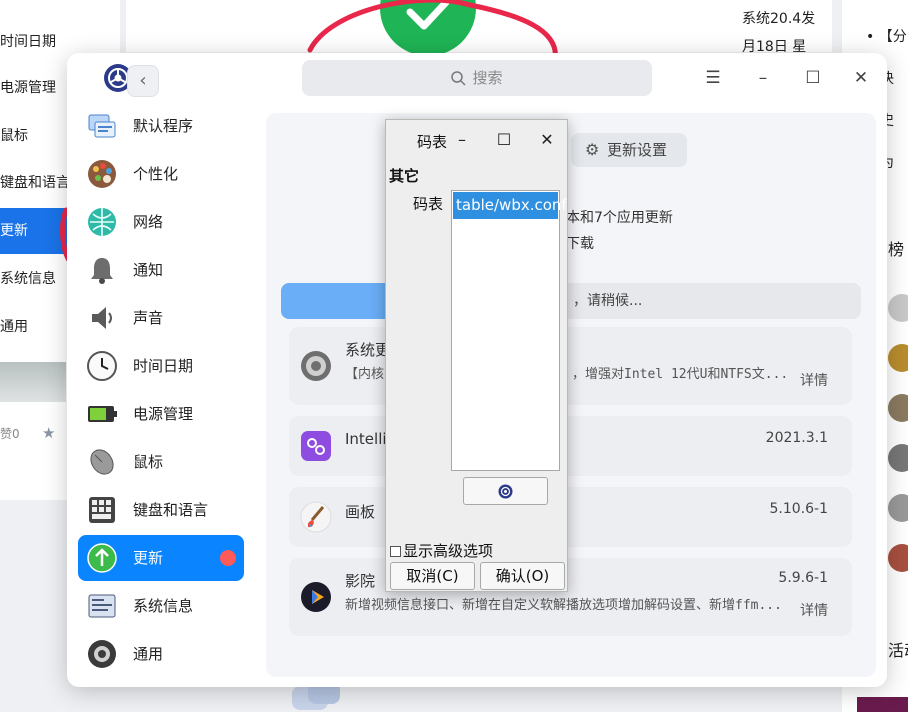  Describe the element at coordinates (479, 26) in the screenshot. I see `background-article-area` at that location.